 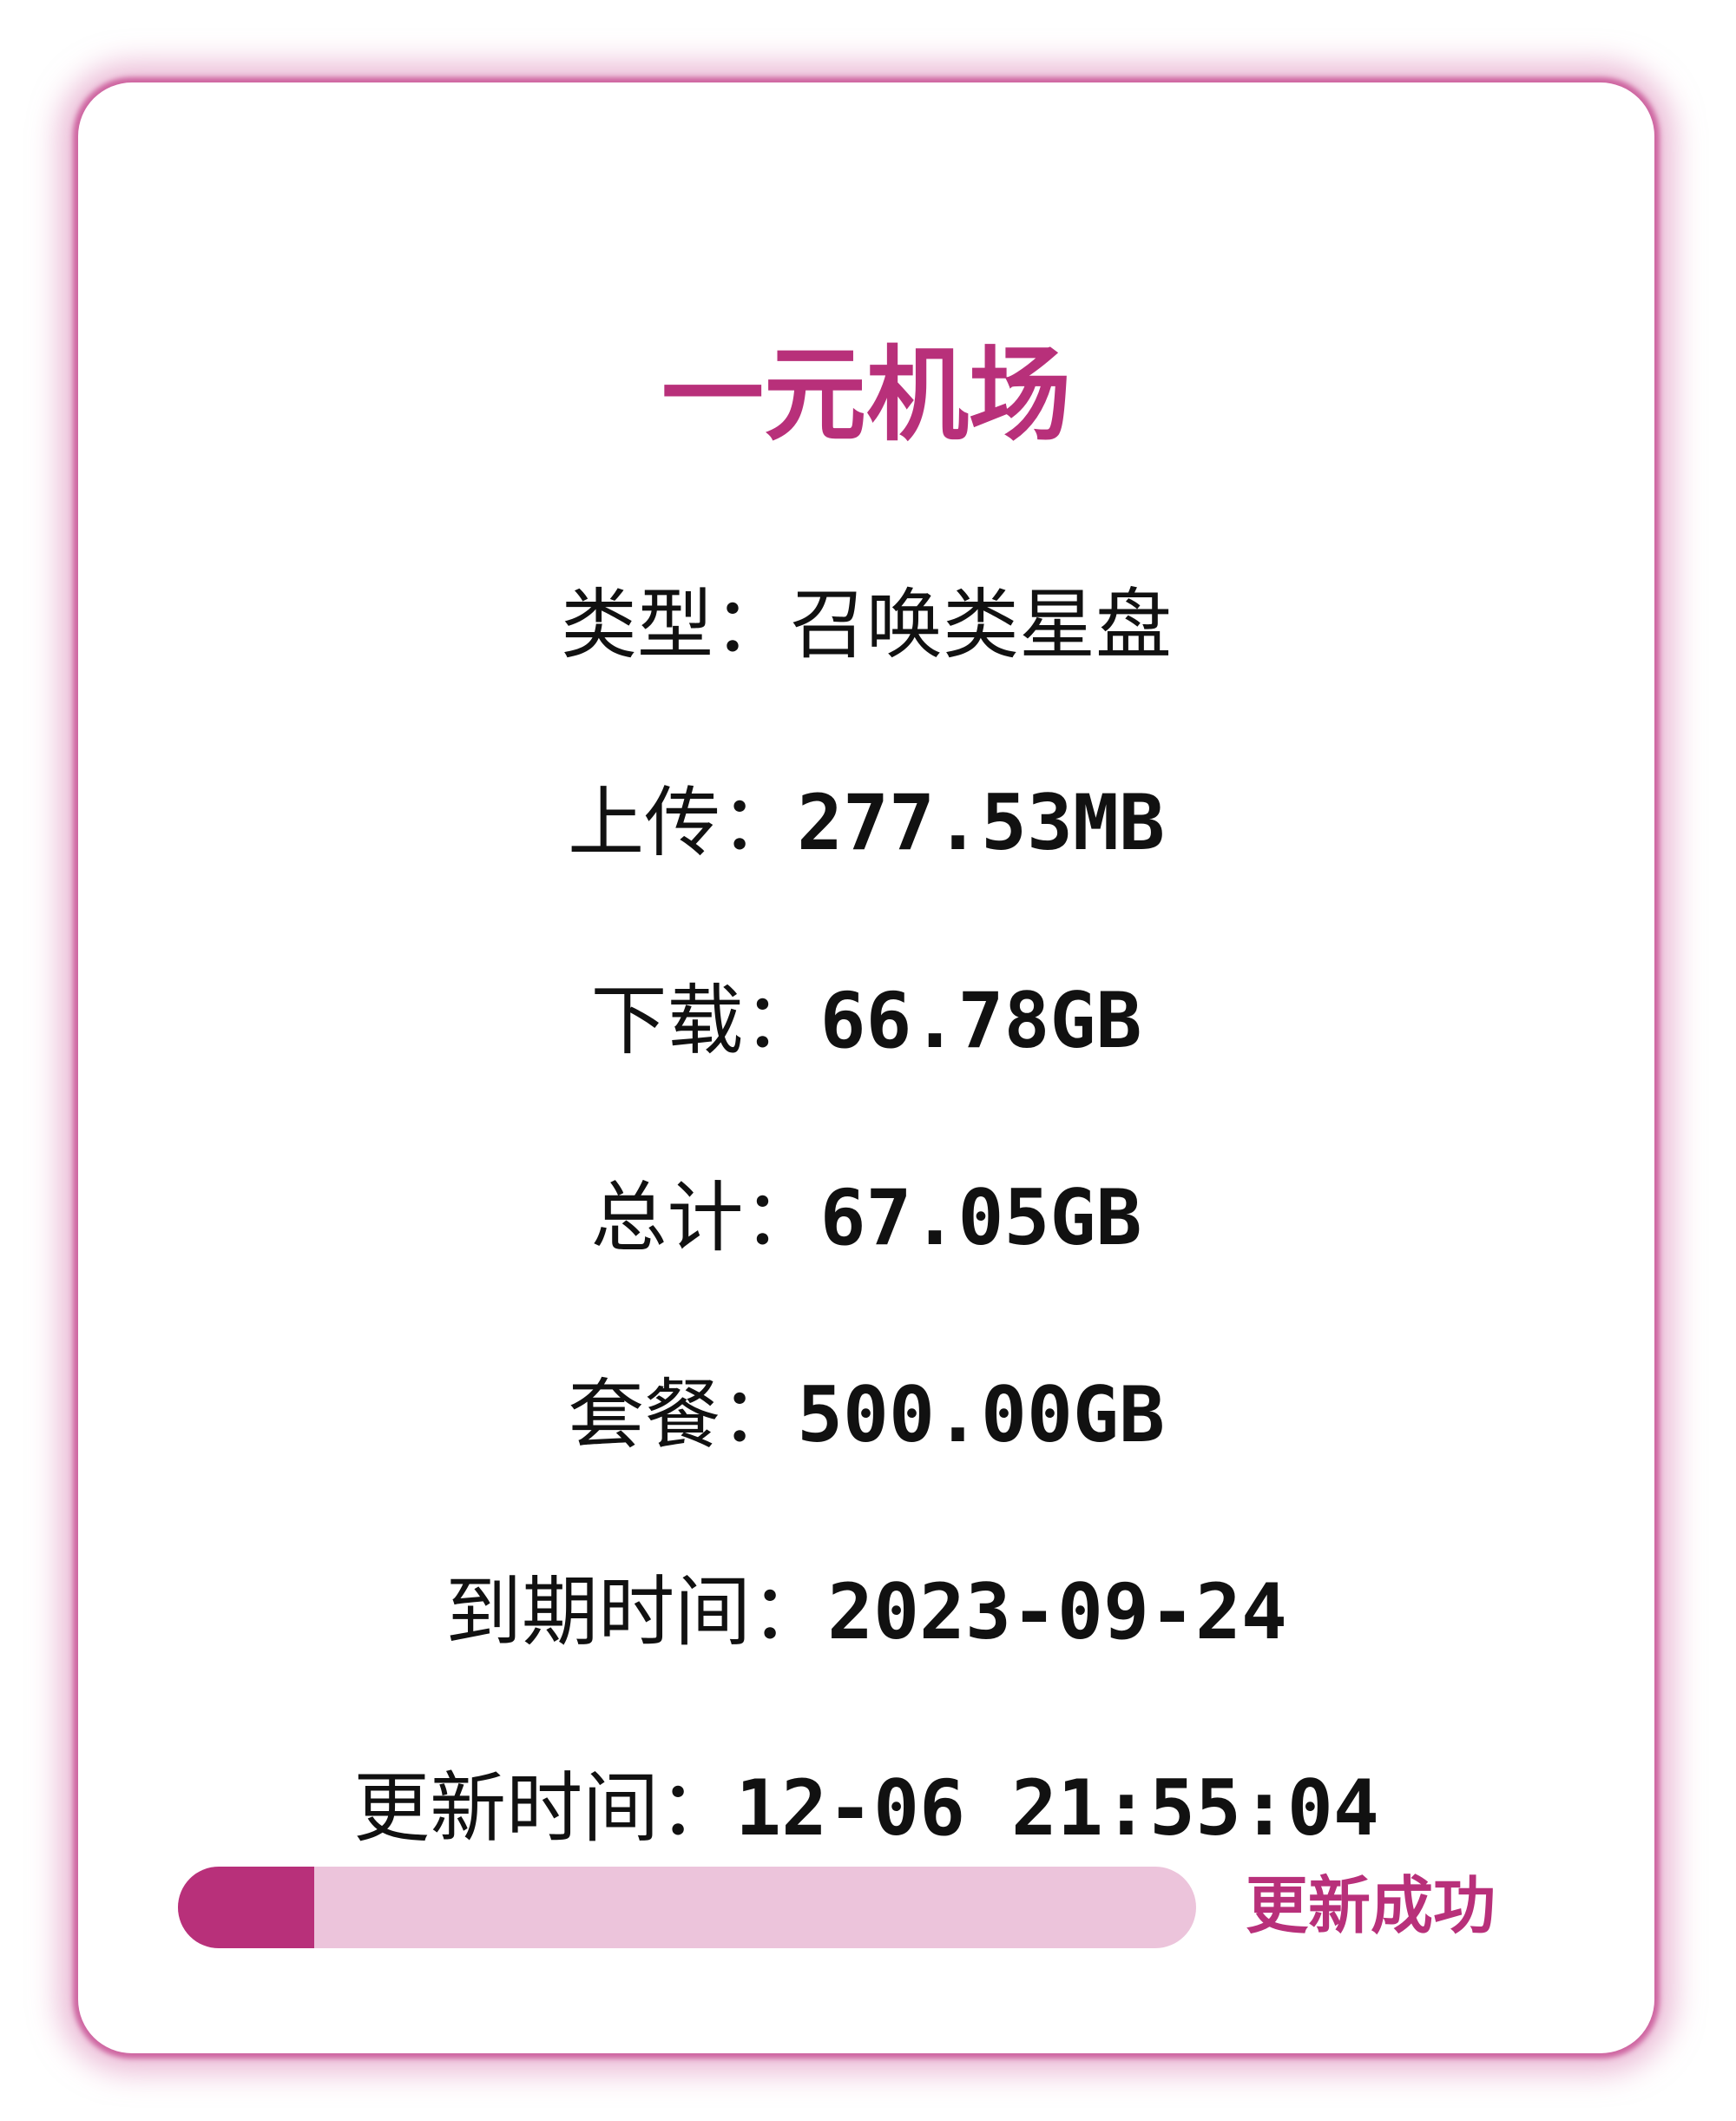 I want to click on plan-label: 套餐：, so click(x=683, y=1414).